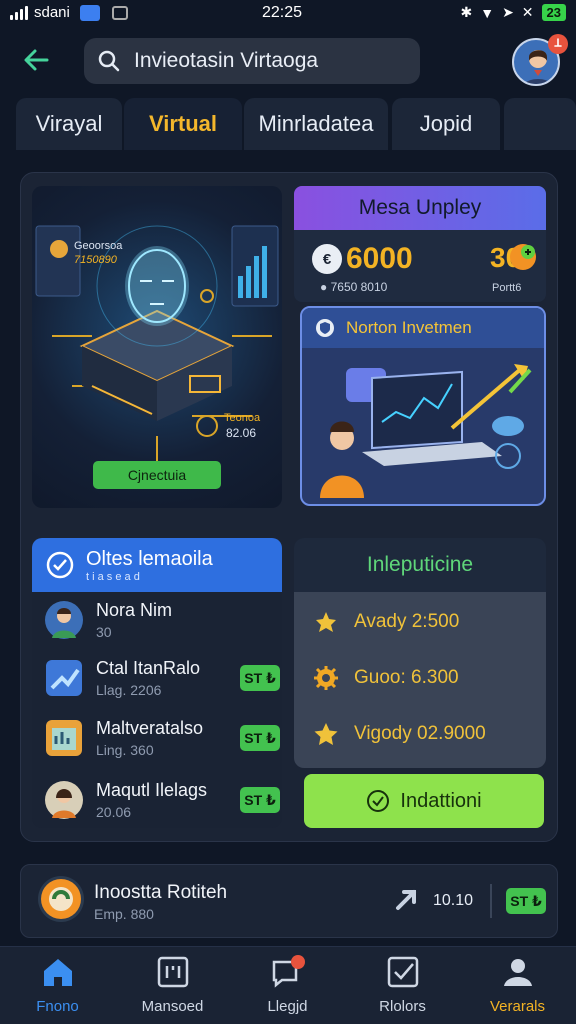  Describe the element at coordinates (242, 418) in the screenshot. I see `hero-side-label: Teonoa` at that location.